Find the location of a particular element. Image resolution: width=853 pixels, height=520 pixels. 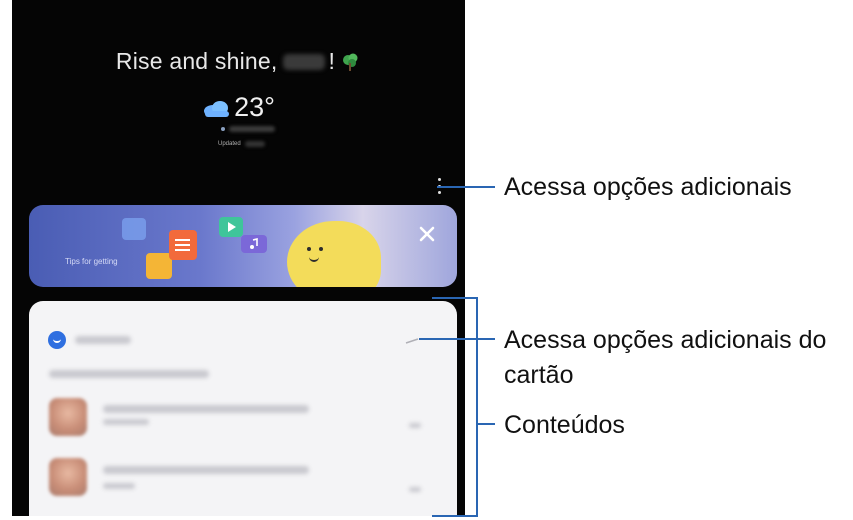

contents-bracket-top is located at coordinates (455, 298).